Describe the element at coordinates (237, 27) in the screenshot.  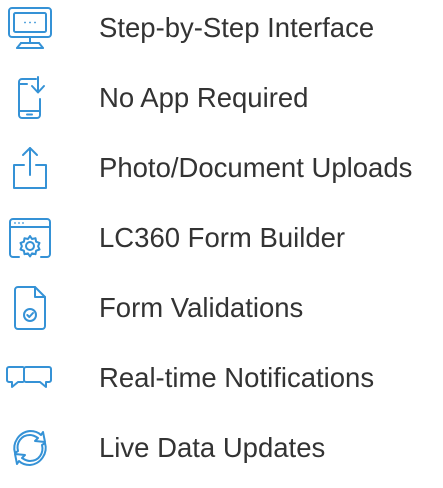
I see `feature-label: Step-by-Step Interface` at that location.